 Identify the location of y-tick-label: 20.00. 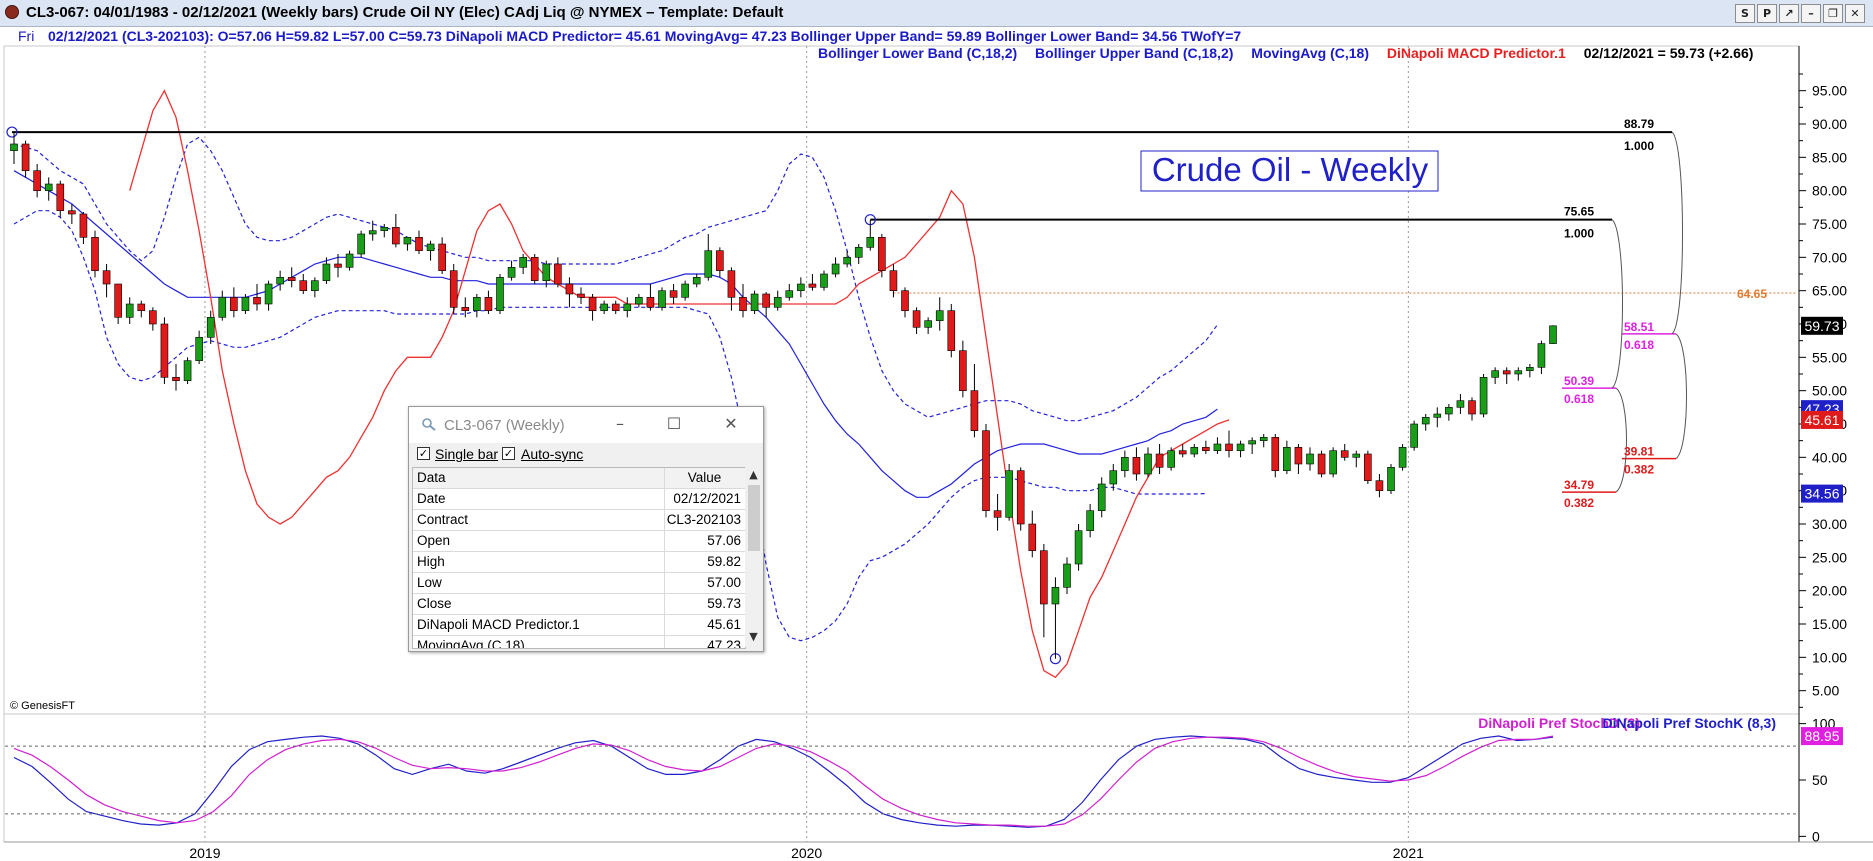
(1829, 591).